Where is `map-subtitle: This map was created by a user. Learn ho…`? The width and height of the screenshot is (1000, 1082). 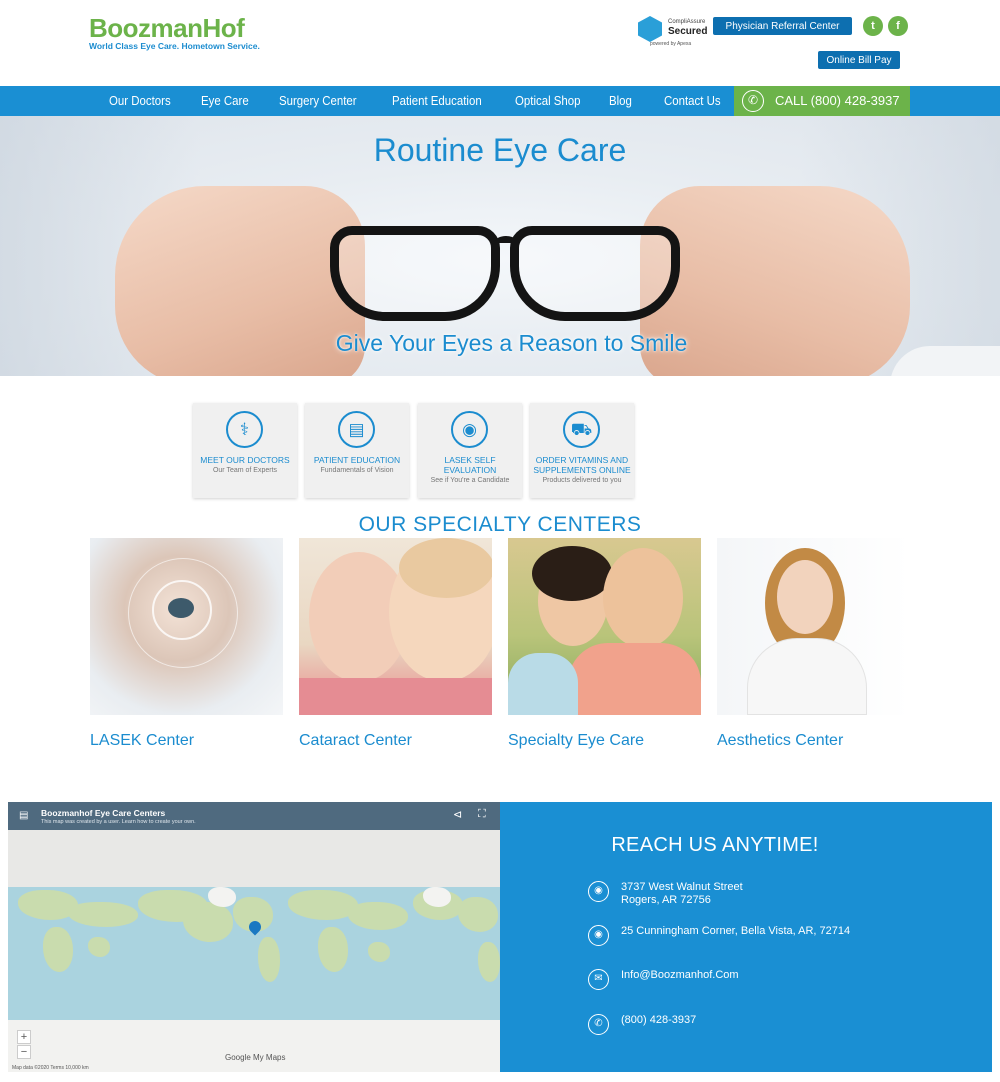 map-subtitle: This map was created by a user. Learn ho… is located at coordinates (118, 822).